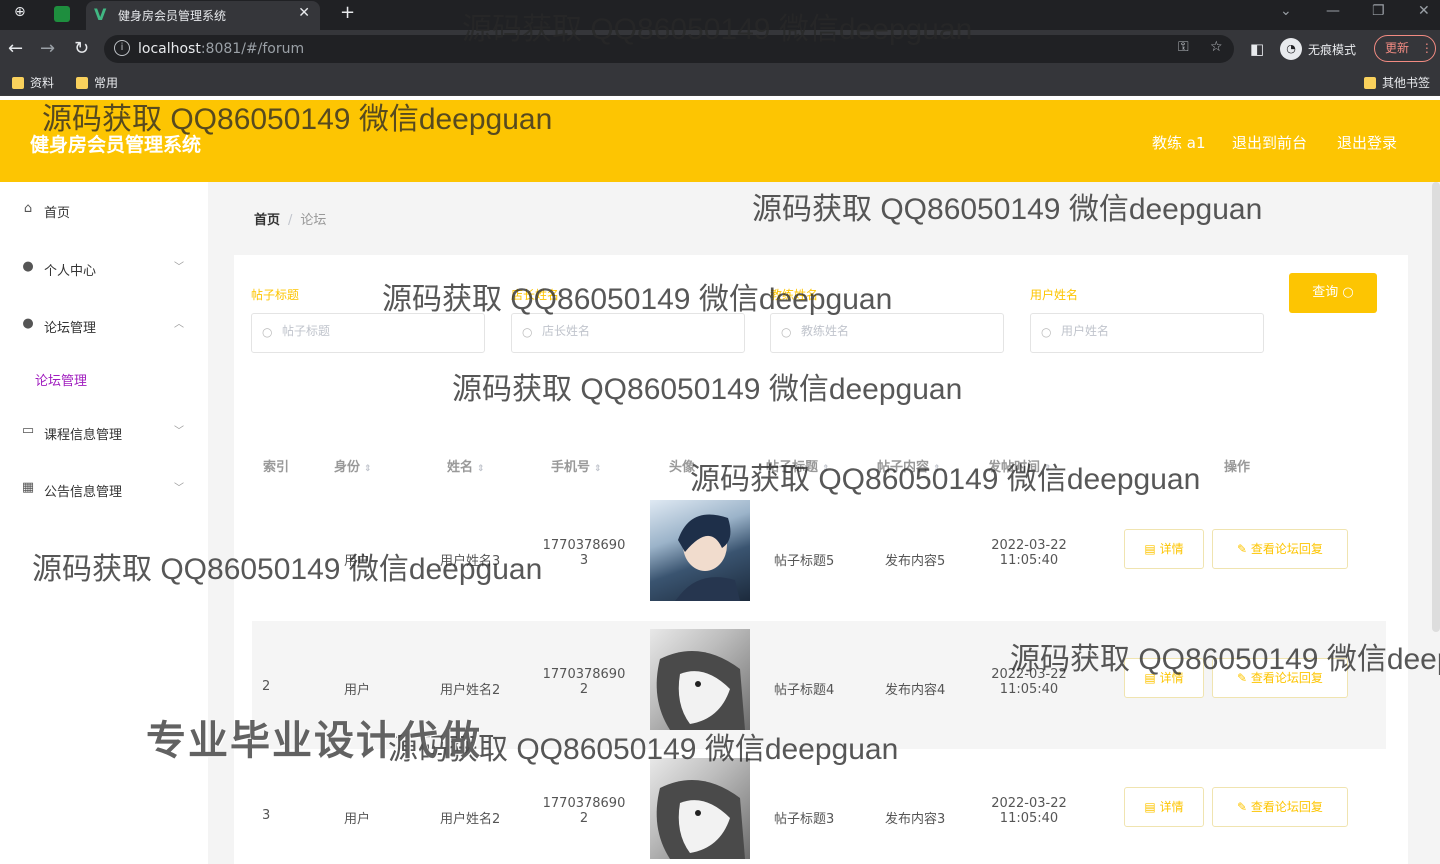 Image resolution: width=1440 pixels, height=864 pixels. I want to click on sidebar-subitem-forum: 论坛管理, so click(61, 379).